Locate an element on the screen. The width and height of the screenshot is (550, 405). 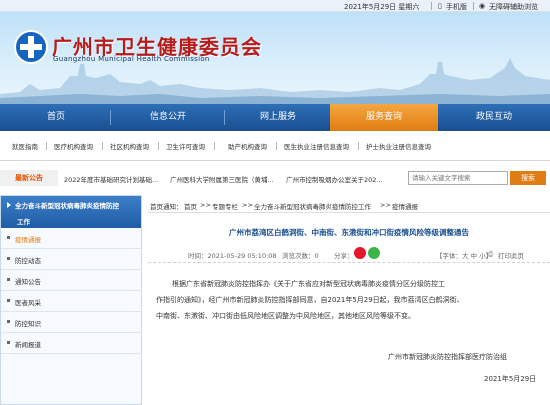
search-input: 请输入关键文字搜索 is located at coordinates (458, 178).